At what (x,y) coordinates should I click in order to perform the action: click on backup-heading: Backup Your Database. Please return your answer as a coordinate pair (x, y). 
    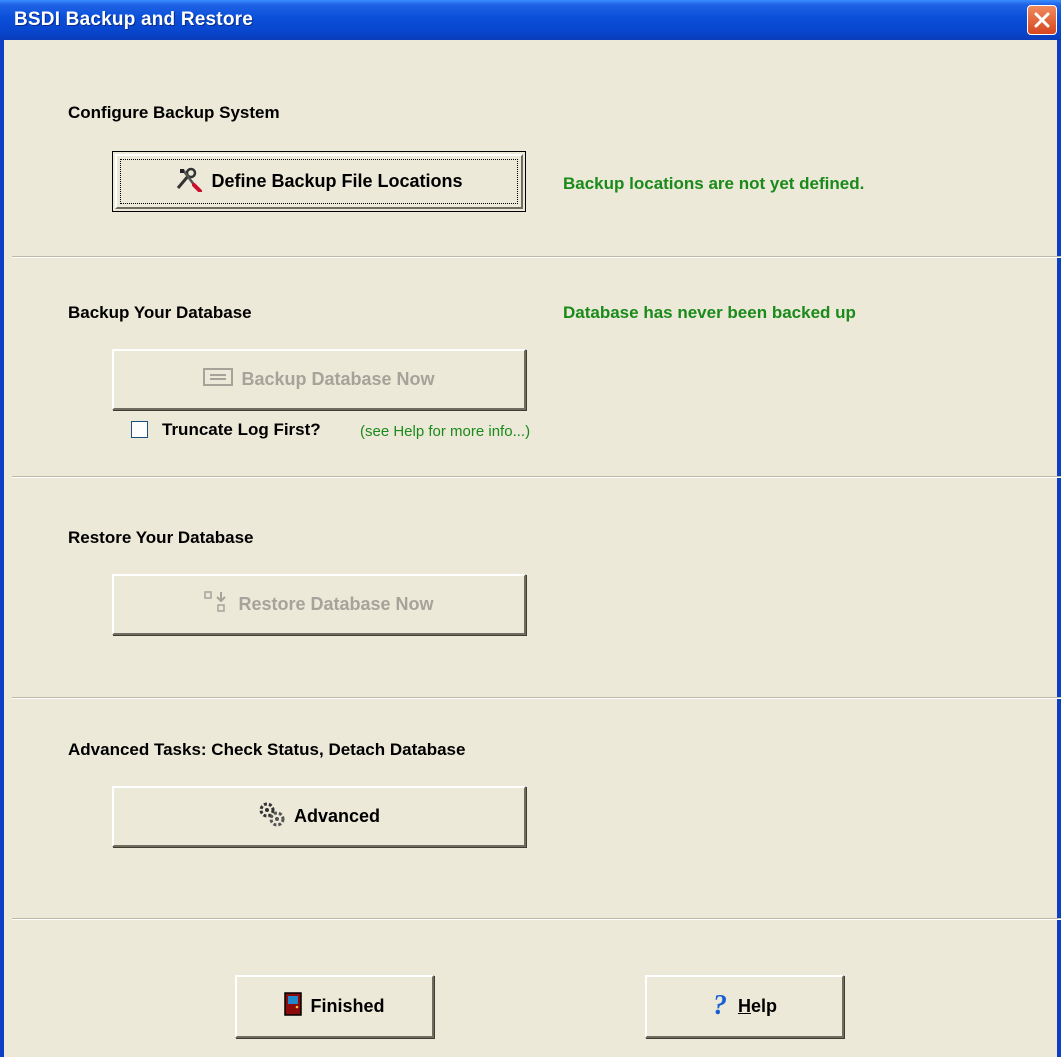
    Looking at the image, I should click on (160, 312).